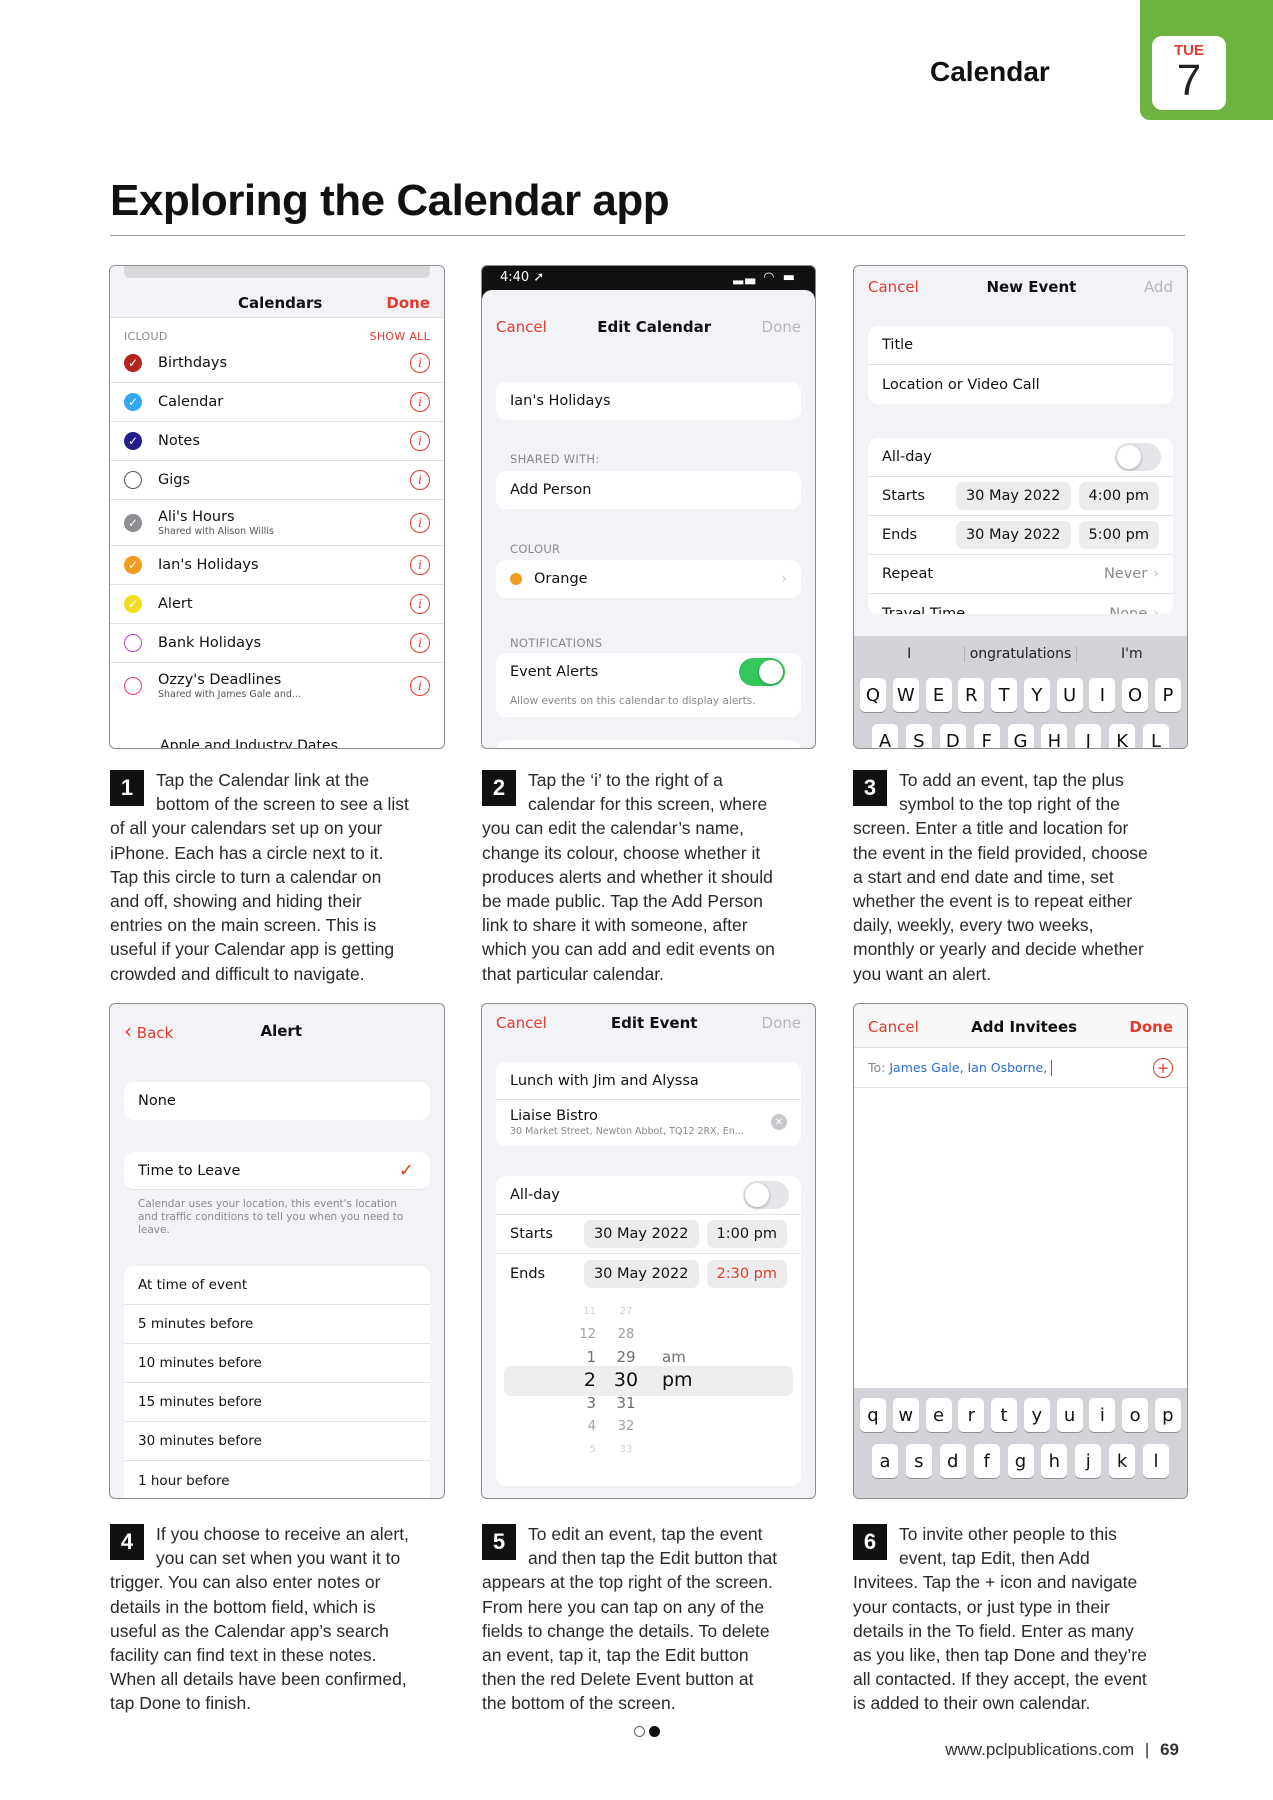 The height and width of the screenshot is (1800, 1273). Describe the element at coordinates (1122, 736) in the screenshot. I see `key: K` at that location.